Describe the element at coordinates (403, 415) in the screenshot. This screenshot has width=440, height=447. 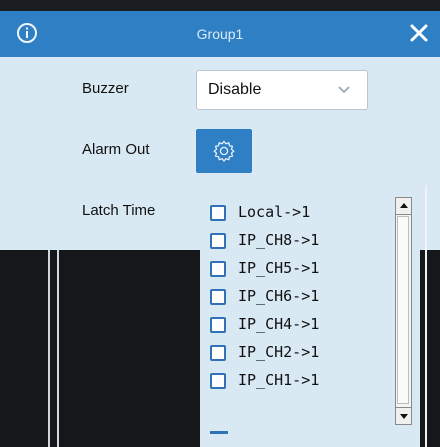
I see `scroll-down-arrow-icon` at that location.